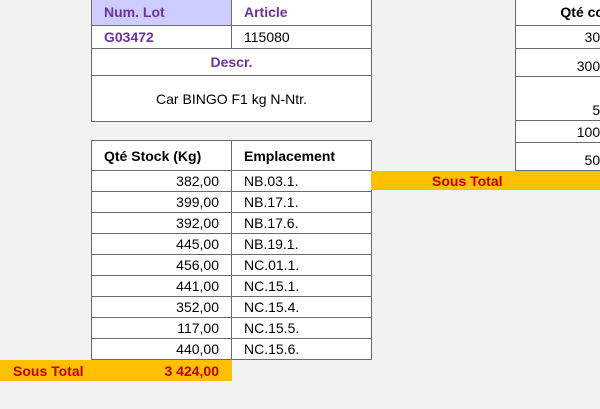  What do you see at coordinates (301, 202) in the screenshot?
I see `stock-location-cell: NB.17.1.` at bounding box center [301, 202].